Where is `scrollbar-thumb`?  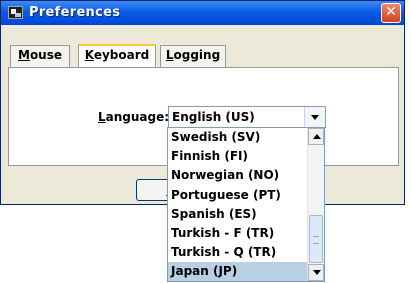
scrollbar-thumb is located at coordinates (316, 239).